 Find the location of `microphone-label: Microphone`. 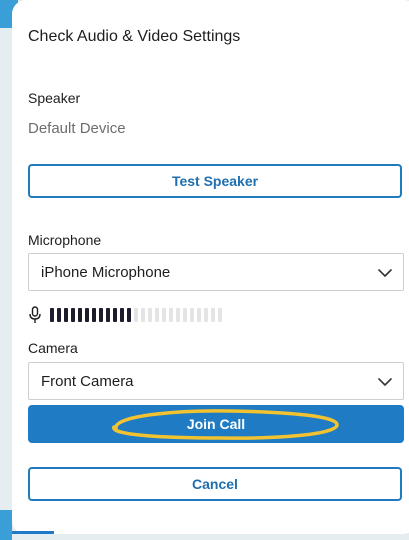

microphone-label: Microphone is located at coordinates (65, 240).